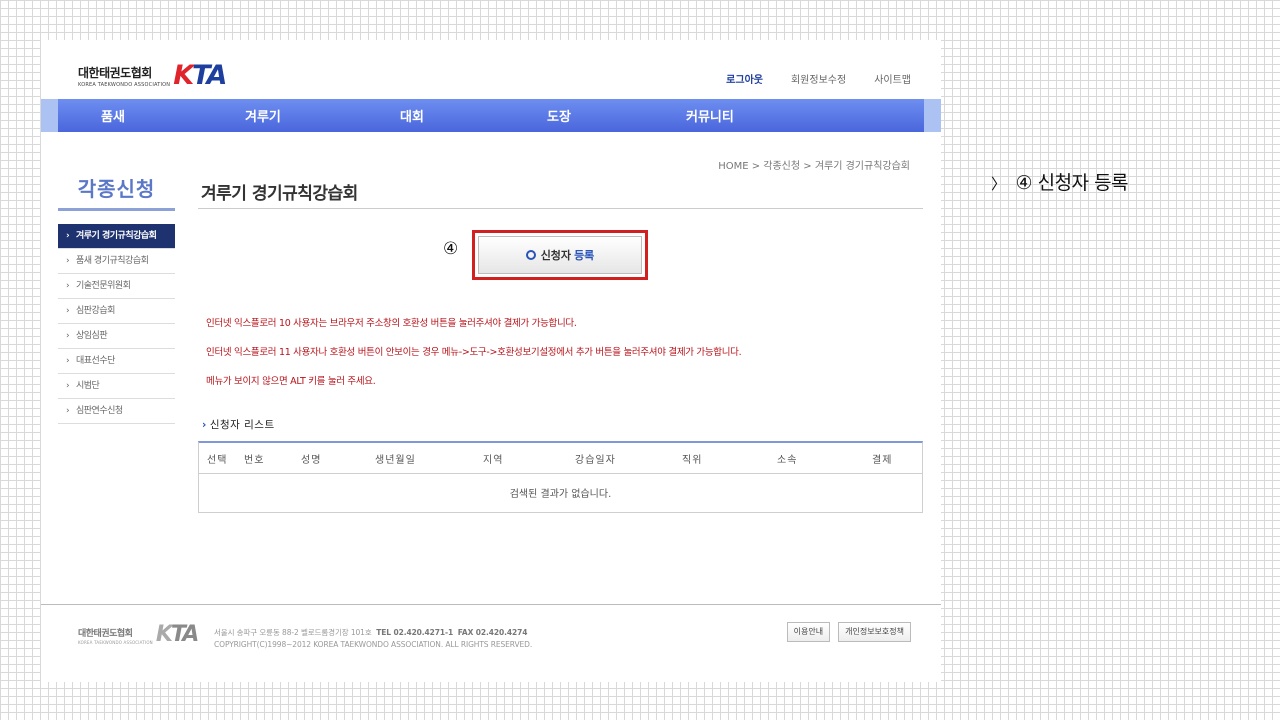  What do you see at coordinates (595, 460) in the screenshot?
I see `col-seminar-date: 강습일자` at bounding box center [595, 460].